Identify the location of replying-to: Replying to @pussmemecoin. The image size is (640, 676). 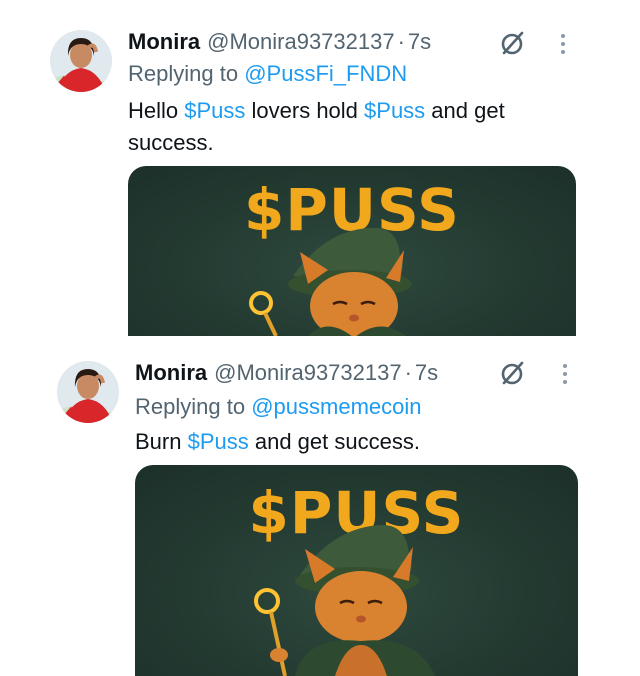
(278, 407).